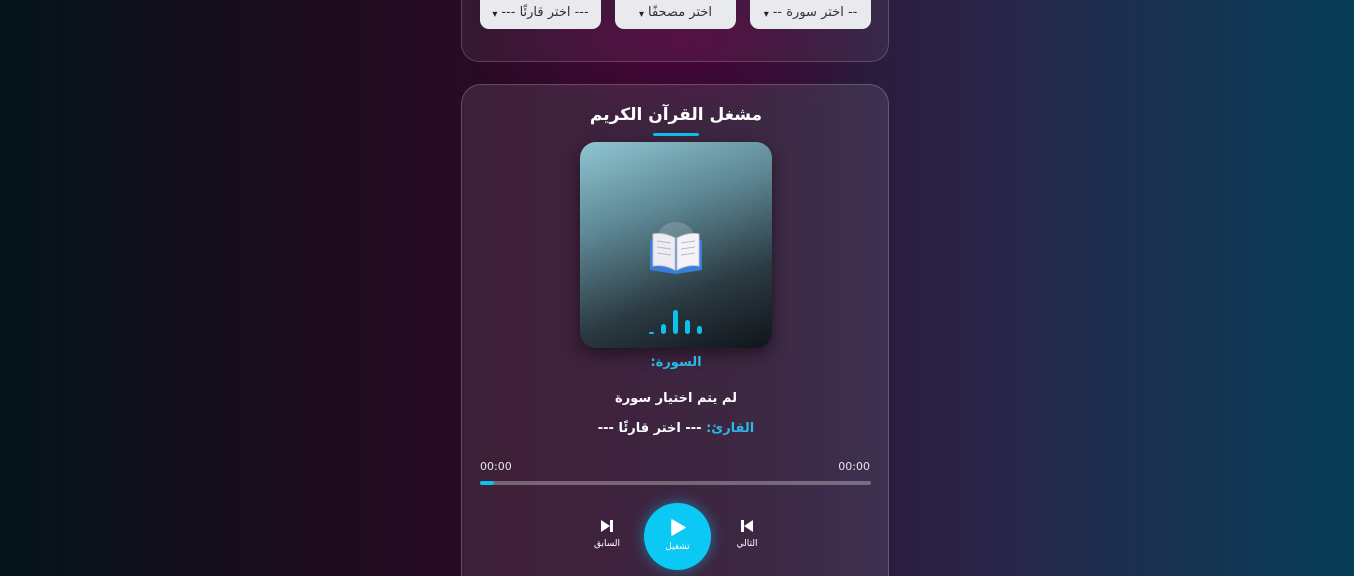 The height and width of the screenshot is (576, 1354). I want to click on surah-label: السورة:, so click(676, 362).